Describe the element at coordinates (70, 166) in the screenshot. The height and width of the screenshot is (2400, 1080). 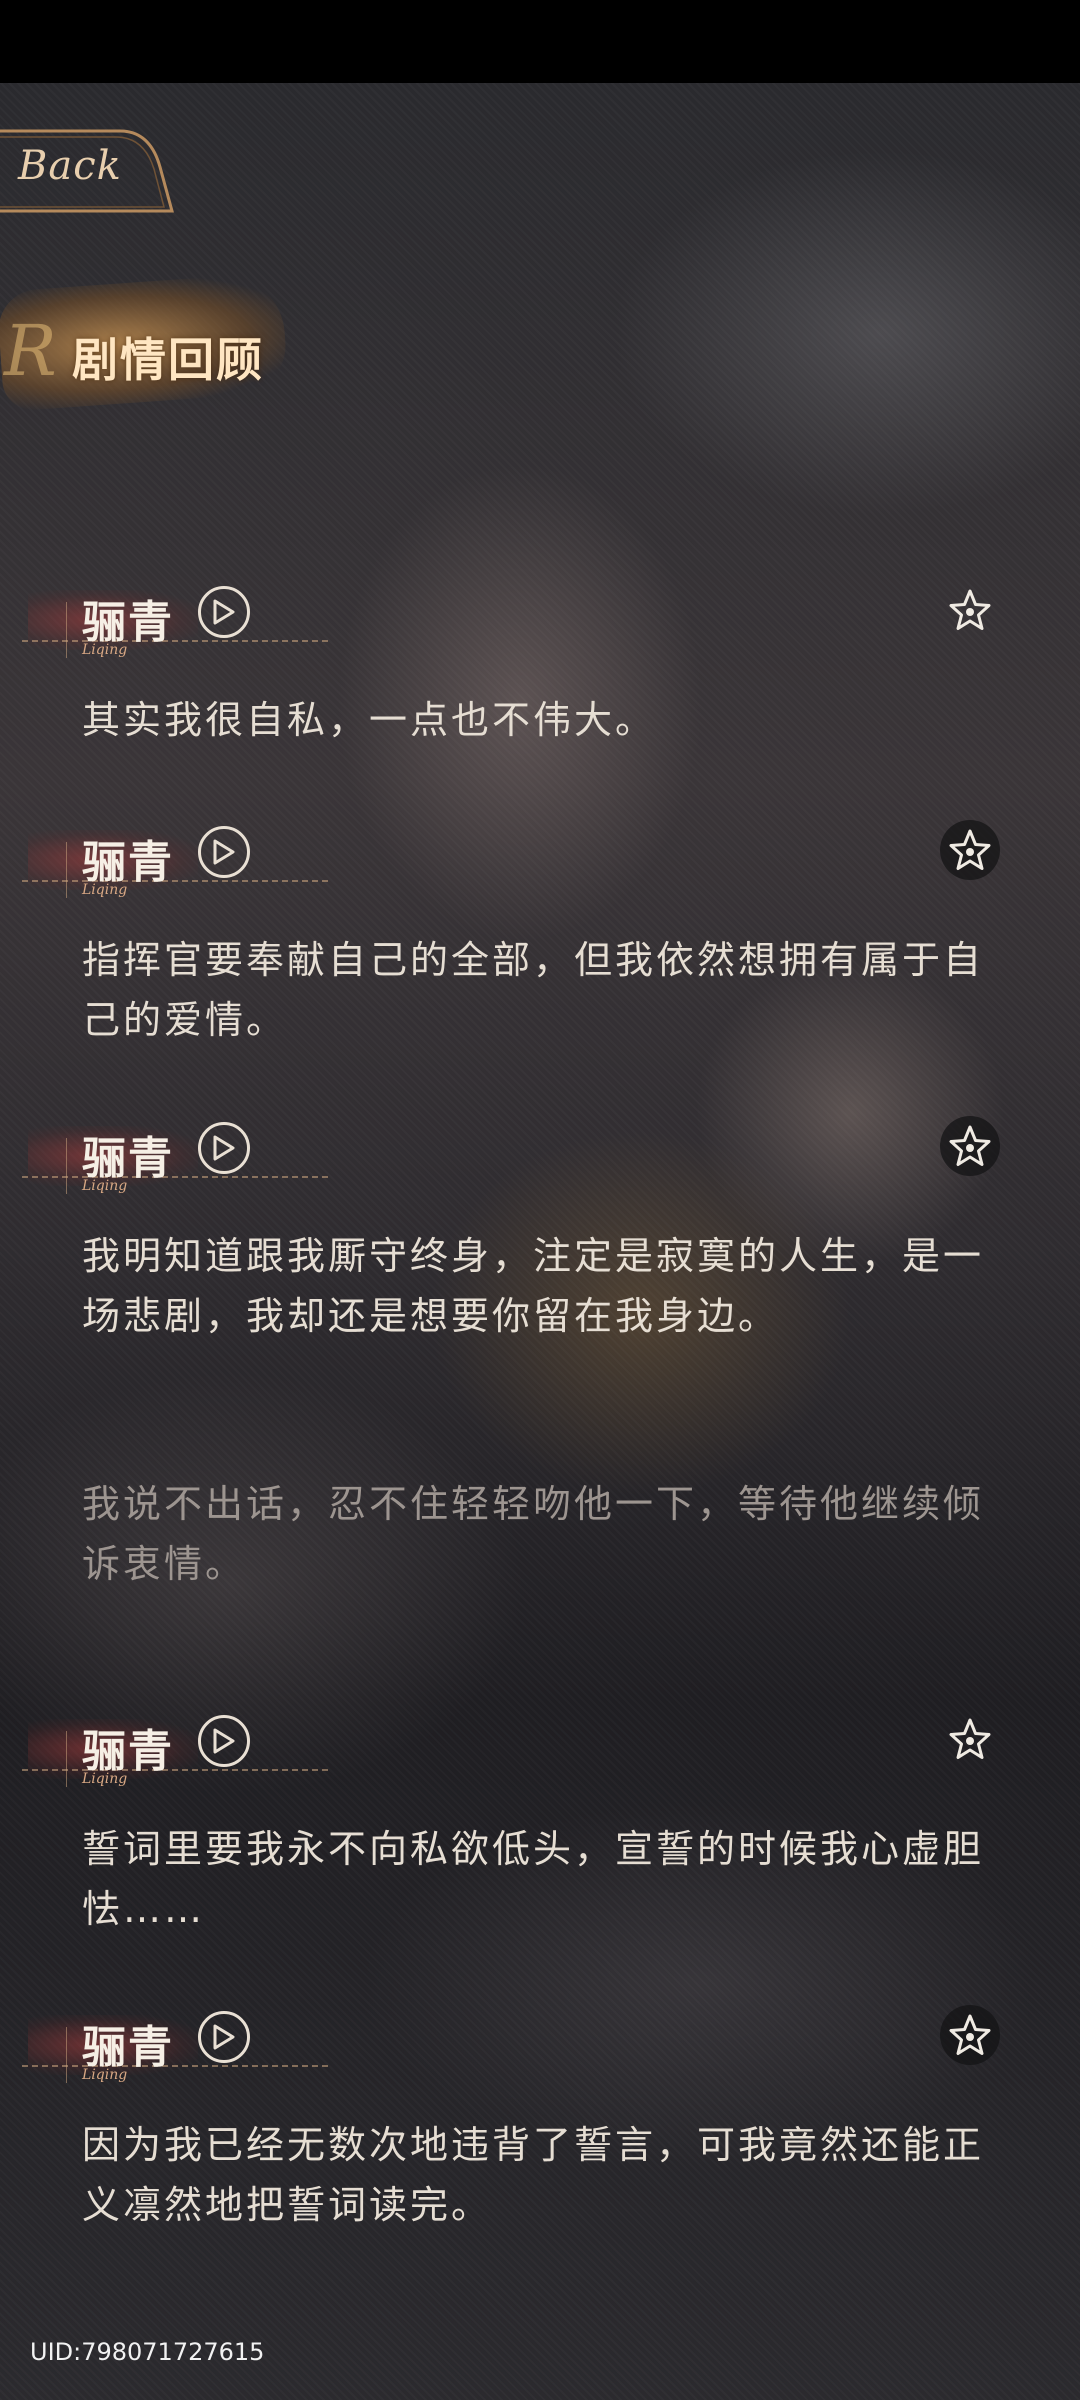
I see `back-label: Back` at that location.